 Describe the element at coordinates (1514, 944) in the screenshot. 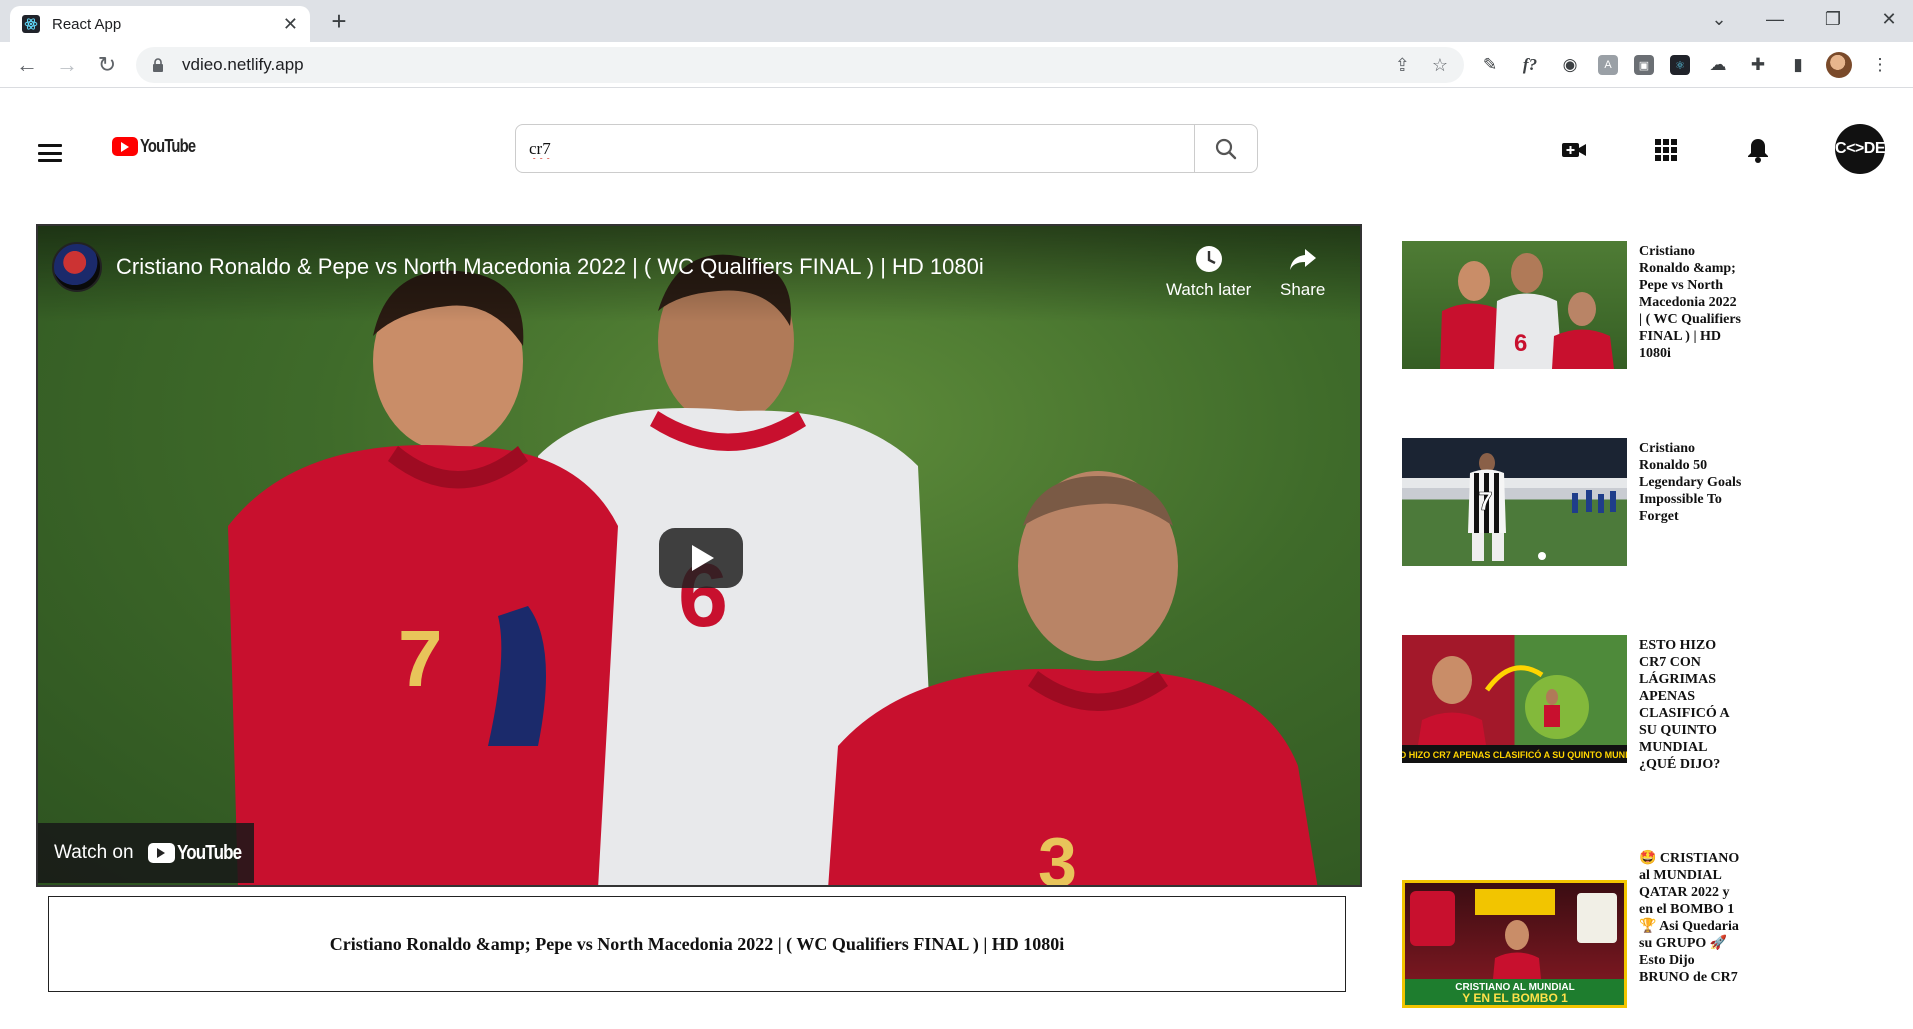

I see `video-thumbnail: CRISTIANO AL MUNDIAL Y EN EL BOMBO 1` at that location.